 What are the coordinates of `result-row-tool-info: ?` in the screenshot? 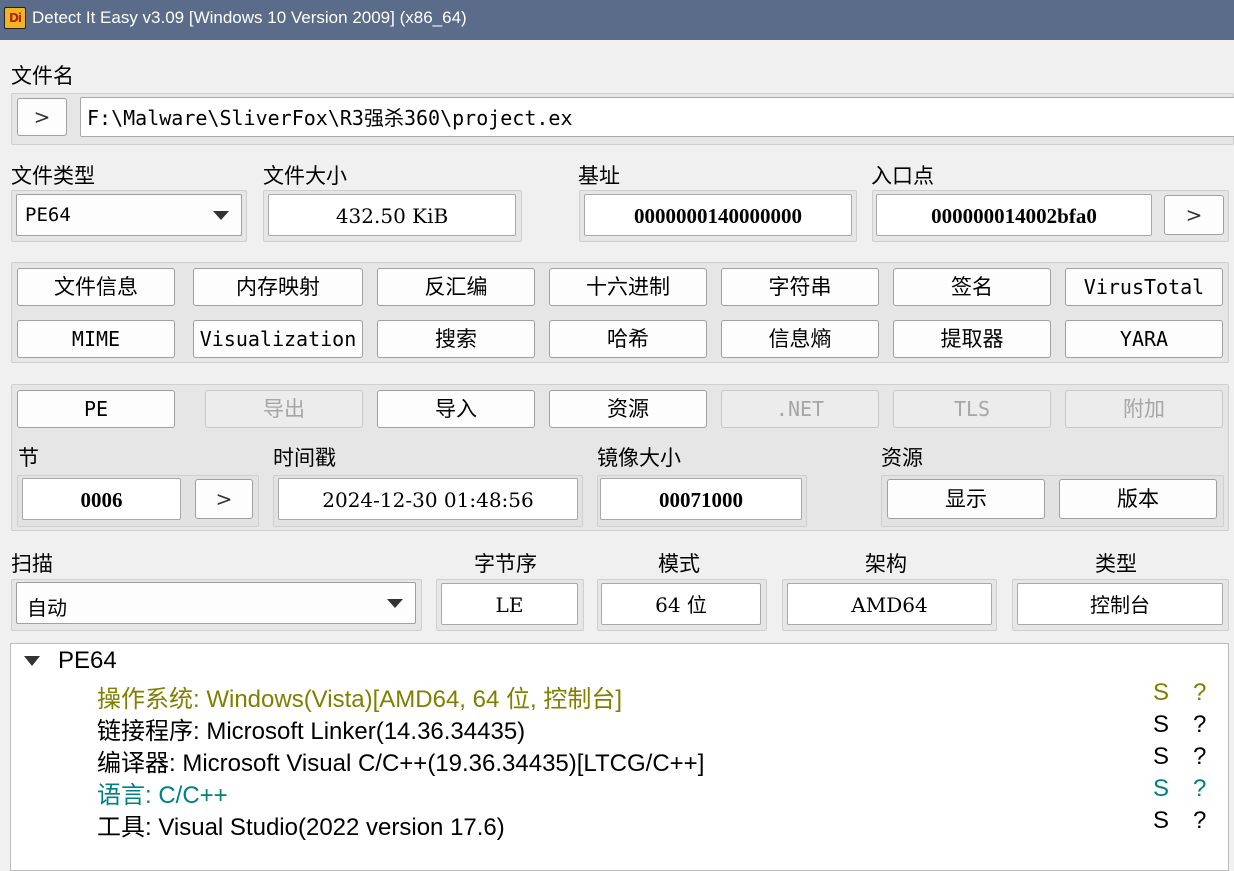 It's located at (1199, 821).